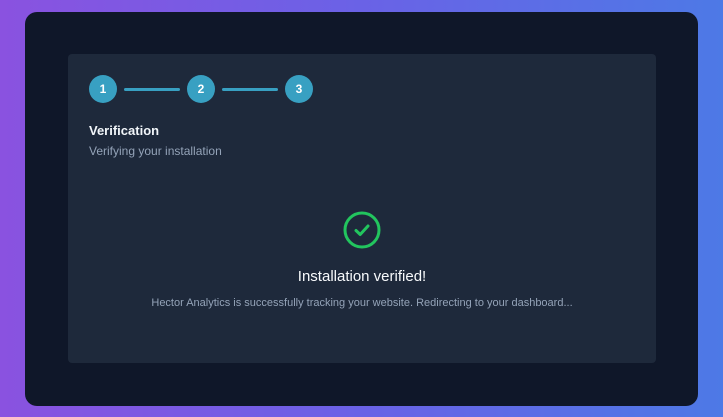 This screenshot has width=723, height=417. Describe the element at coordinates (124, 130) in the screenshot. I see `section-title: Verification` at that location.